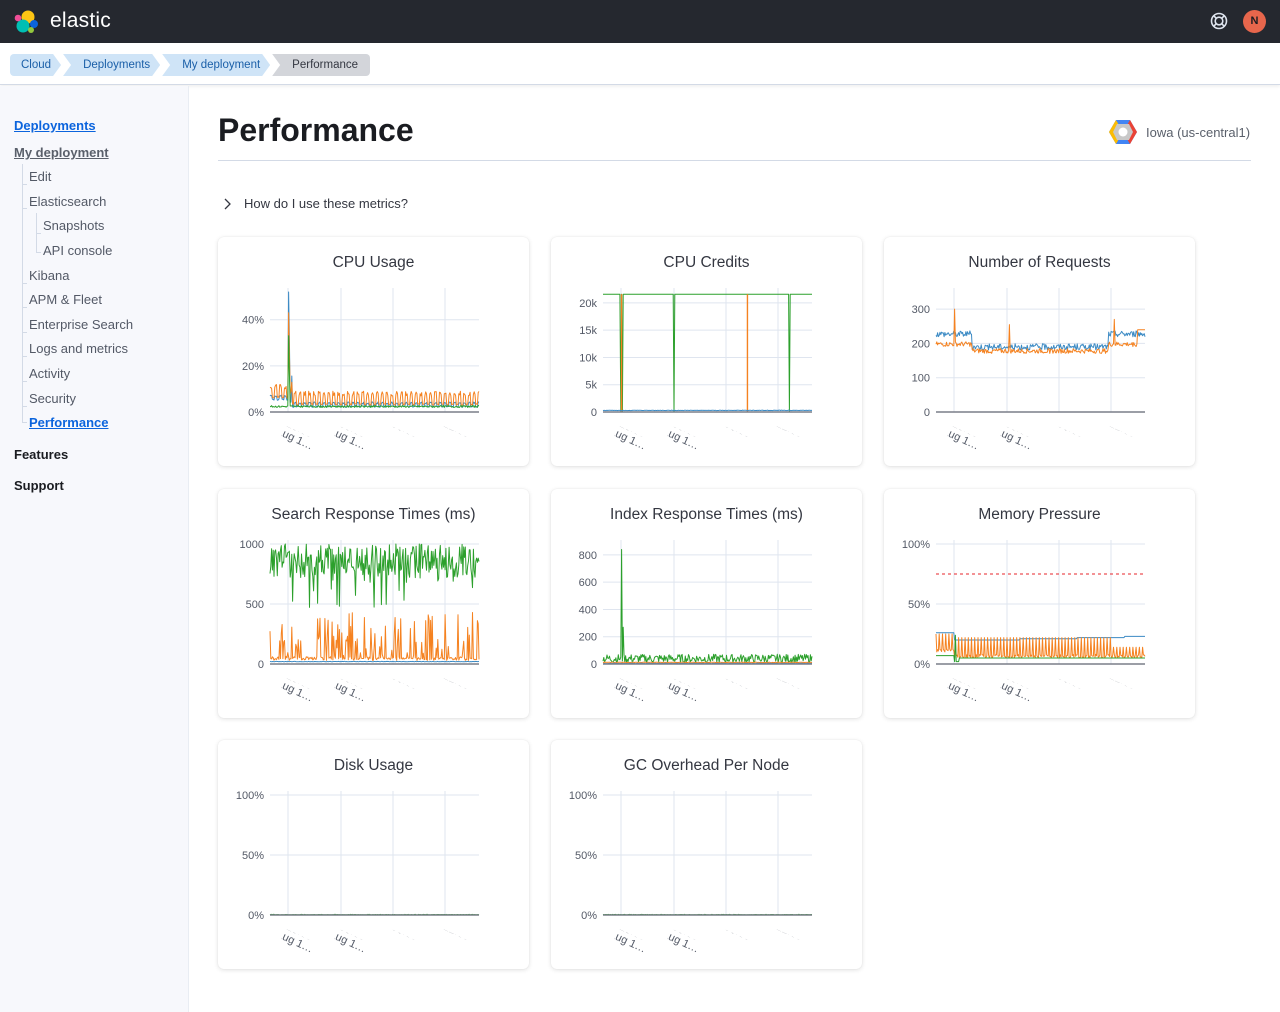  Describe the element at coordinates (588, 331) in the screenshot. I see `y-tick-label: 15k` at that location.